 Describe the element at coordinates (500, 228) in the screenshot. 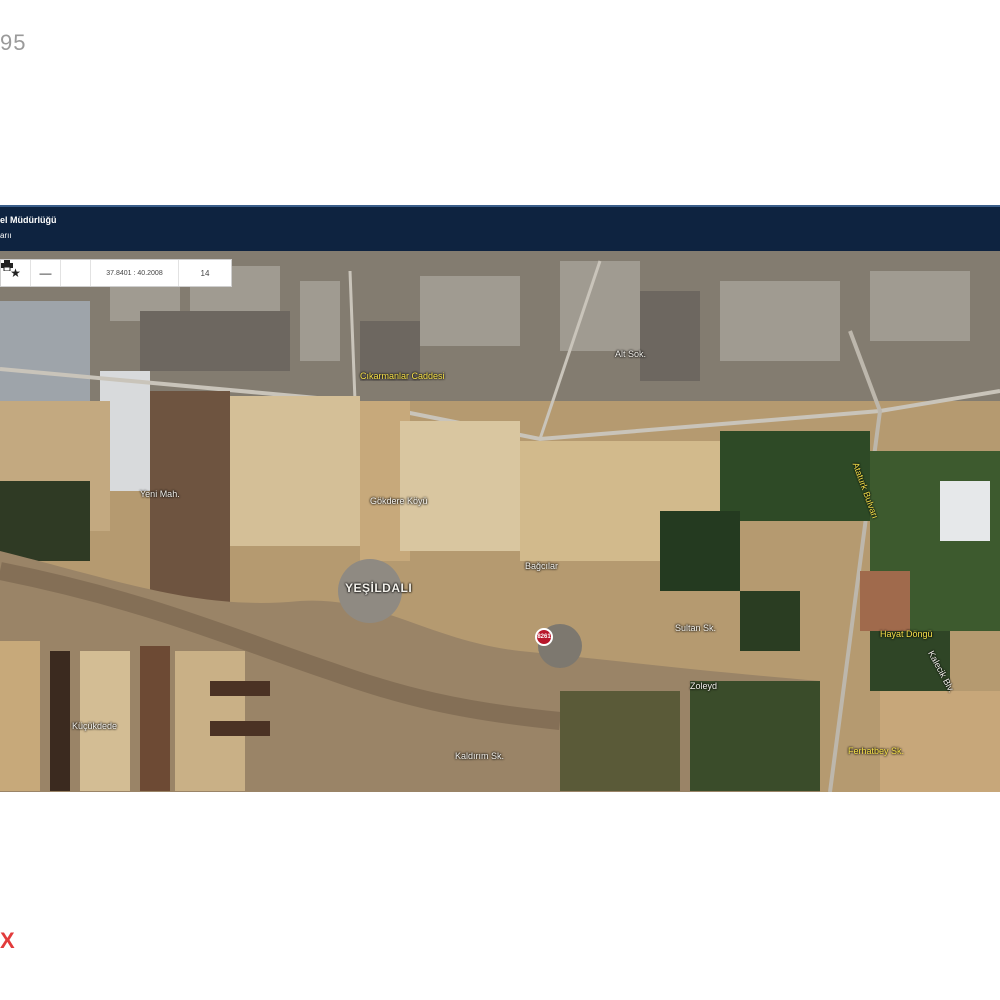

I see `app-header: el Müdürlüğü arıı` at that location.